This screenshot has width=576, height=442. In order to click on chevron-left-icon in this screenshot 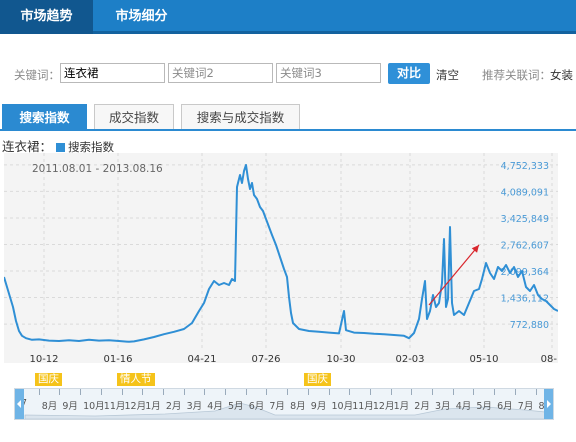, I will do `click(19, 404)`.